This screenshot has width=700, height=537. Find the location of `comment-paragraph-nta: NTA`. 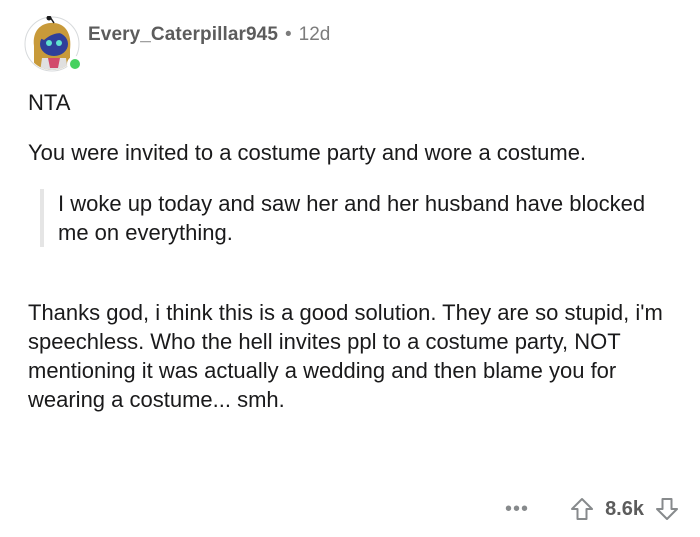

comment-paragraph-nta: NTA is located at coordinates (49, 102).